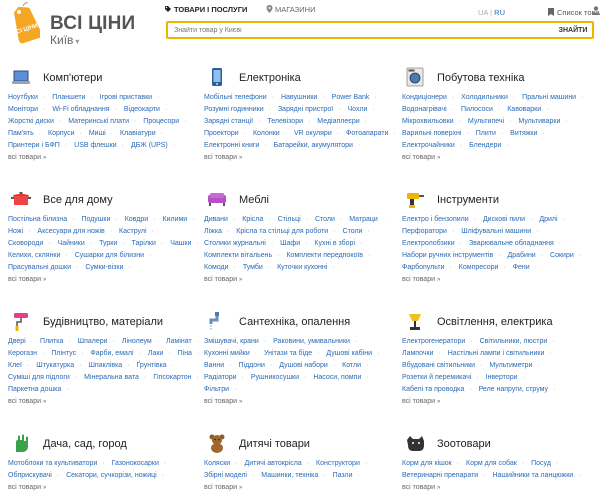  I want to click on subcategory-link: Мультиметри, so click(510, 365).